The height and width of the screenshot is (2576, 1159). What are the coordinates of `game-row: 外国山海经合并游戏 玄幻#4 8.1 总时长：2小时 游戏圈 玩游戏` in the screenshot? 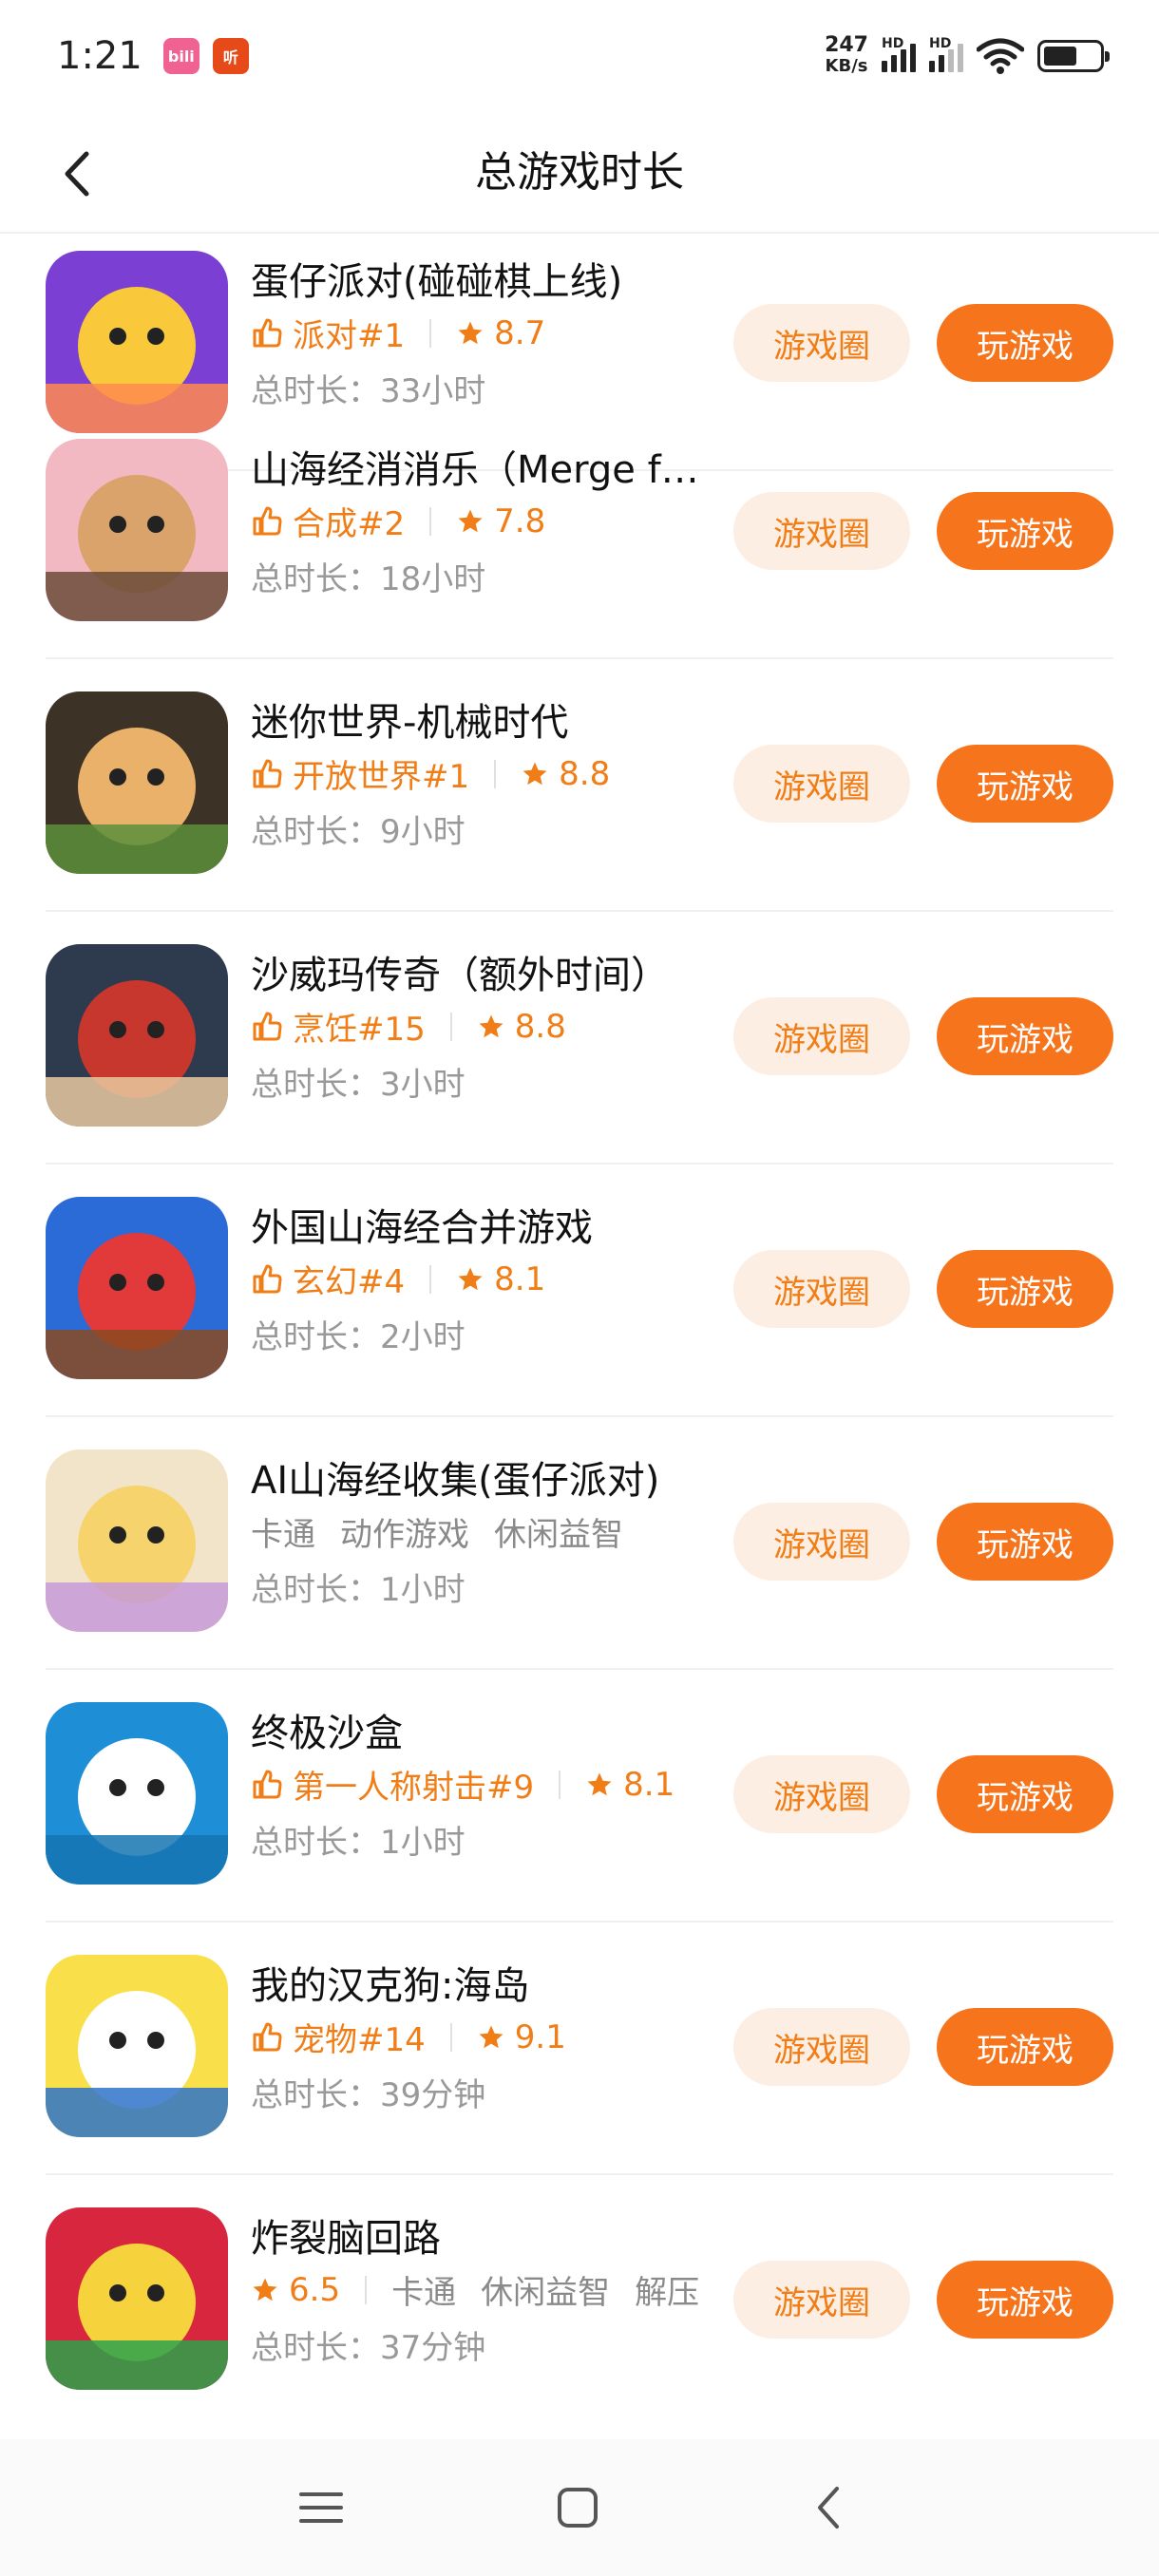 It's located at (579, 1272).